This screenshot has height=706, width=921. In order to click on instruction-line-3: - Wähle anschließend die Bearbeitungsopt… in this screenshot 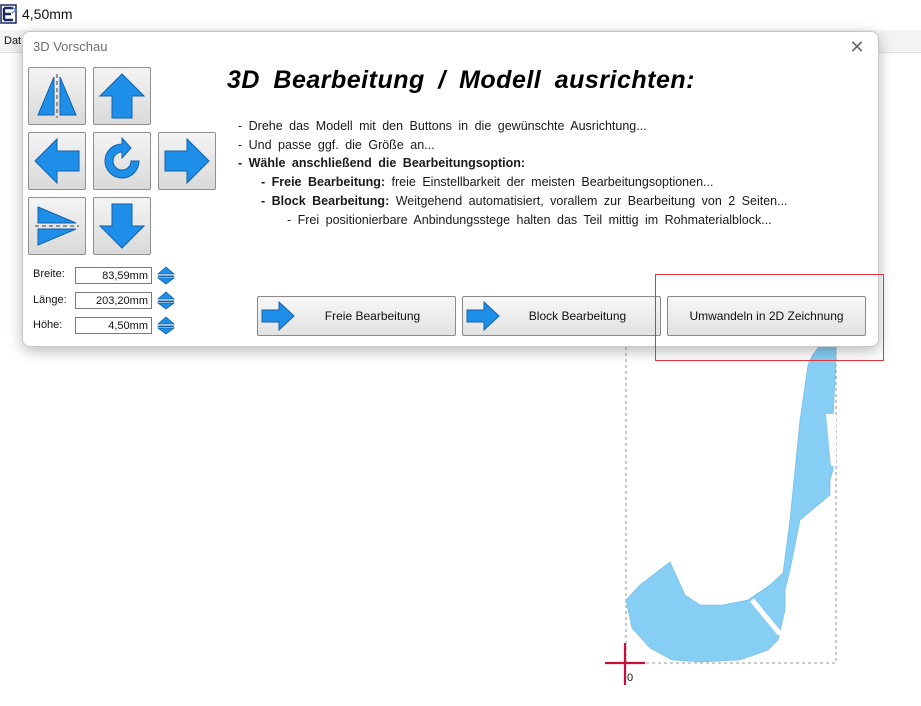, I will do `click(381, 163)`.